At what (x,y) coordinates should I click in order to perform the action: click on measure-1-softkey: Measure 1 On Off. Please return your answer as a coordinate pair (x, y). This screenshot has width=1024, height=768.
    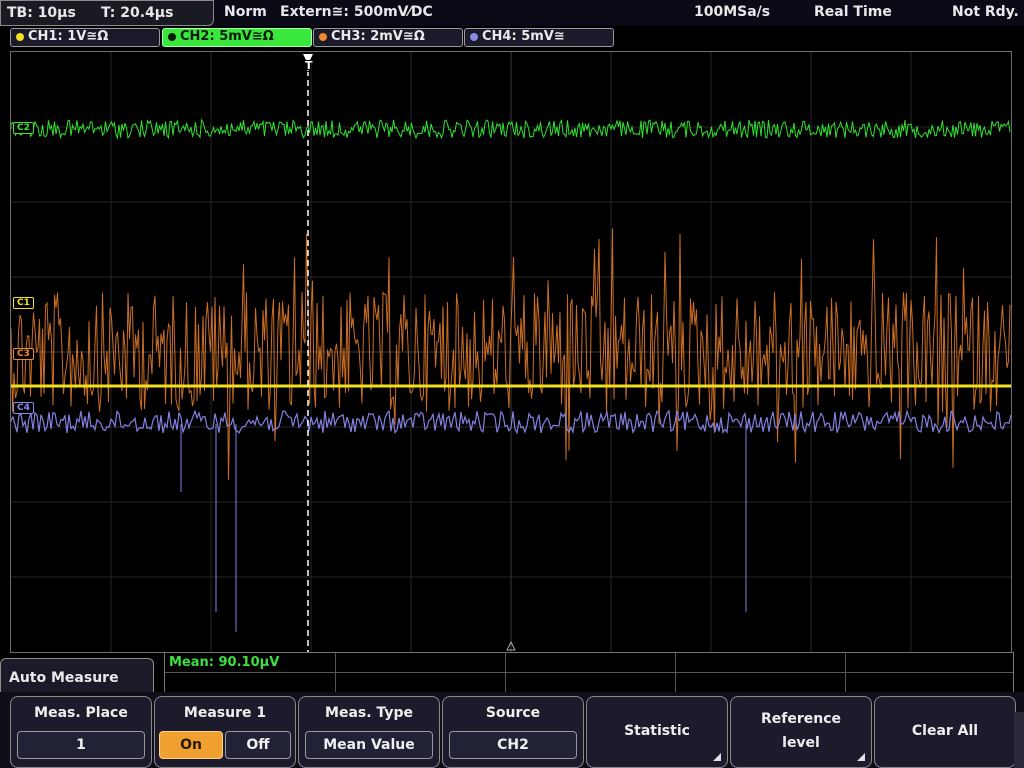
    Looking at the image, I should click on (225, 732).